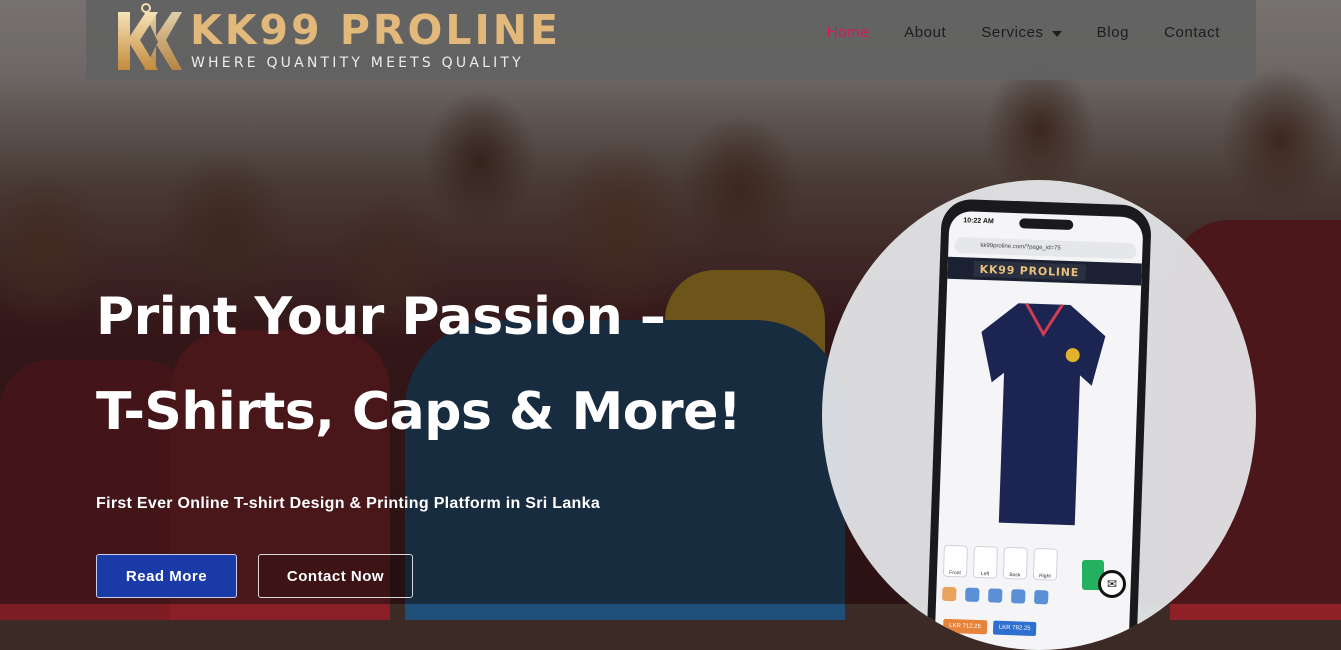 The width and height of the screenshot is (1341, 650). Describe the element at coordinates (1045, 564) in the screenshot. I see `tool-right: Right` at that location.